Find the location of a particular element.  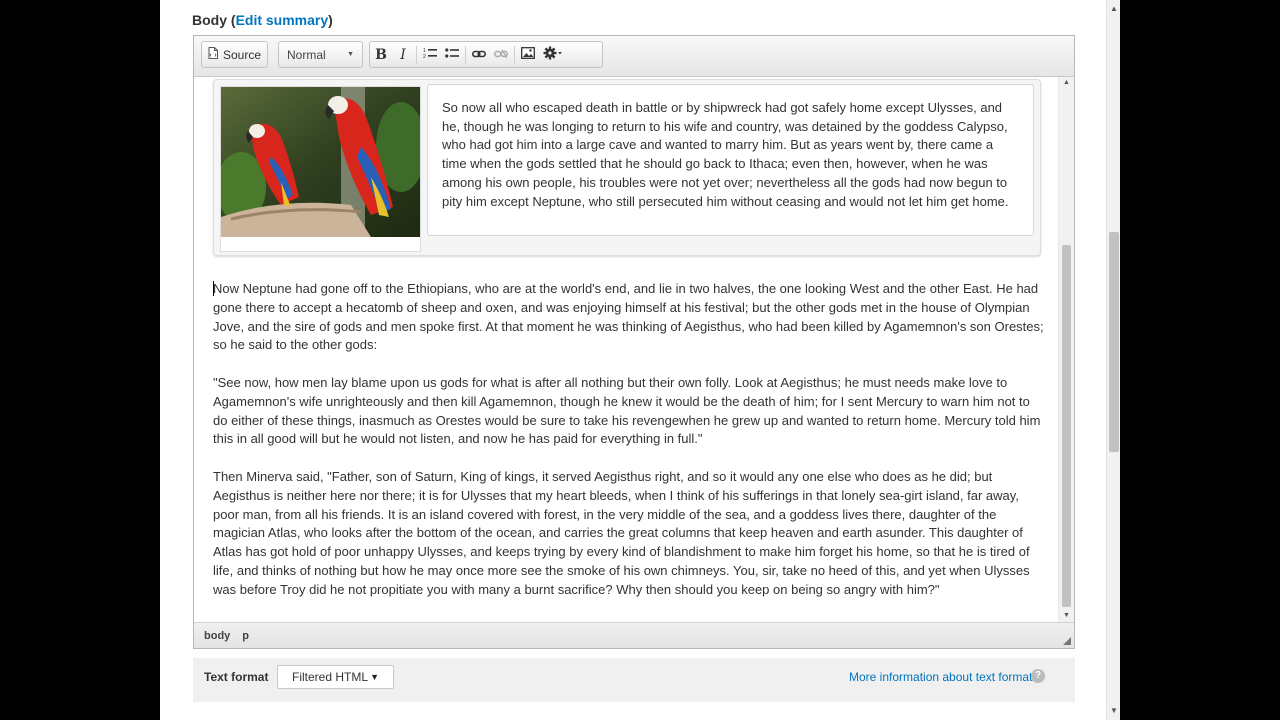

editor-scrollbar: ▲ ▼ is located at coordinates (1066, 349).